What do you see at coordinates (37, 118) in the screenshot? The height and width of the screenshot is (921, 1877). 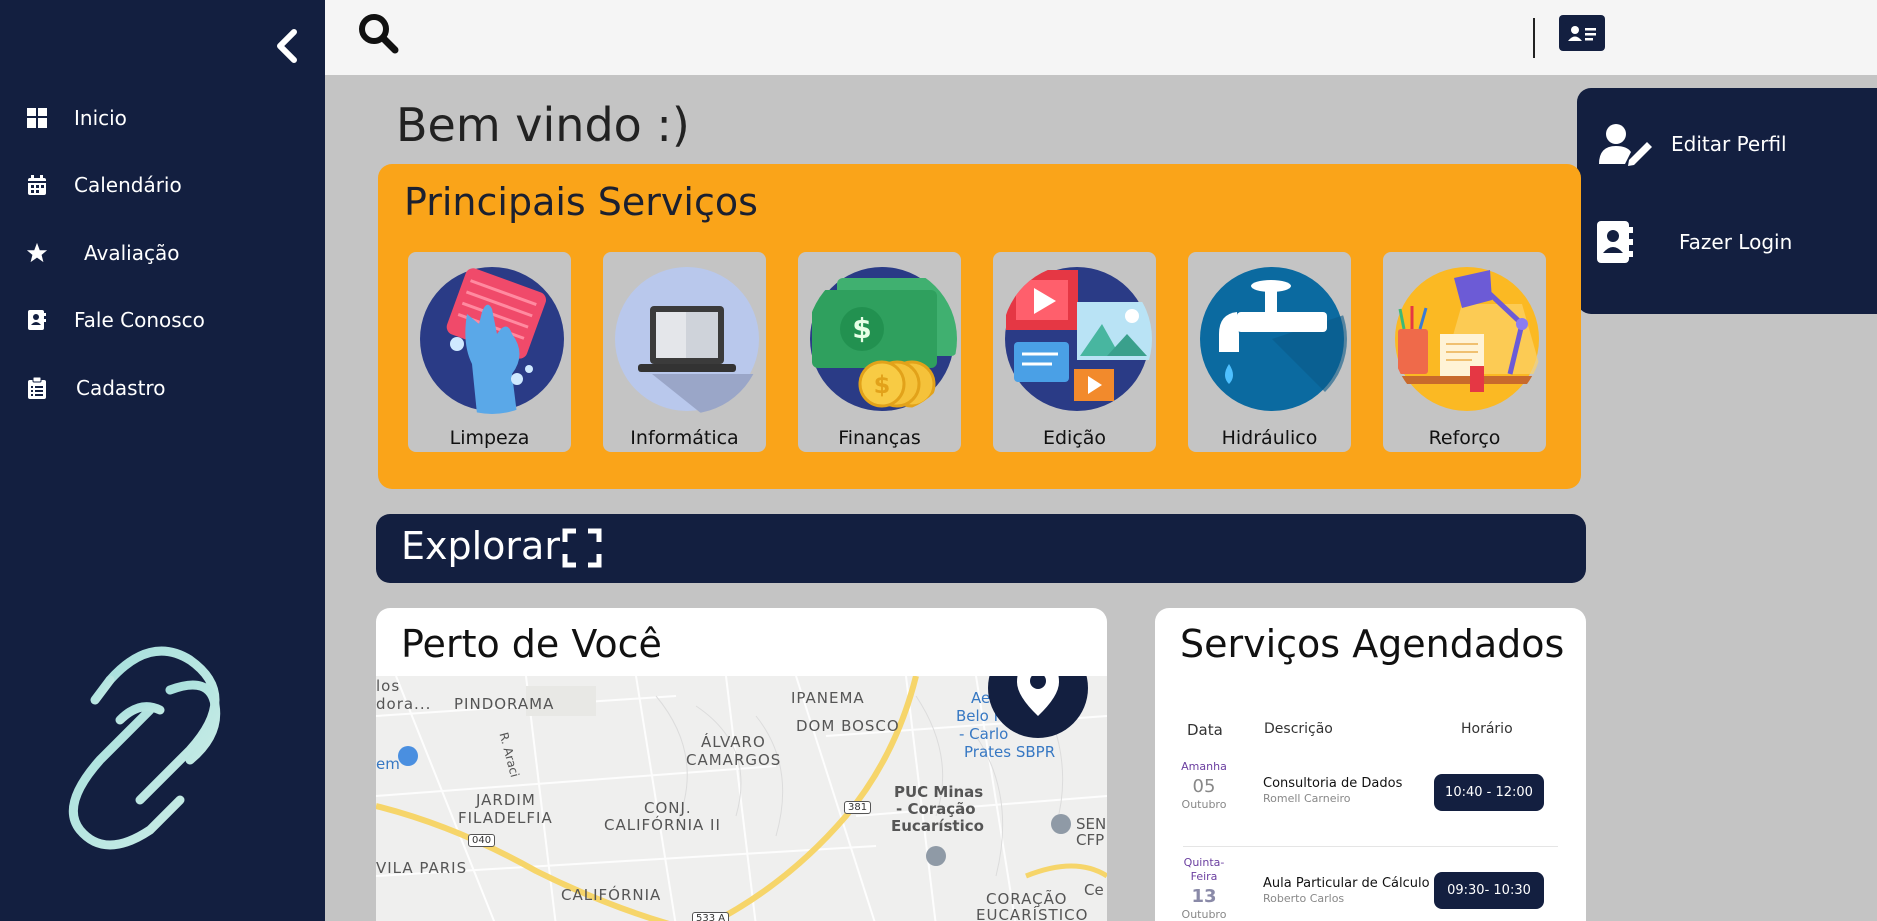 I see `dashboard-icon` at bounding box center [37, 118].